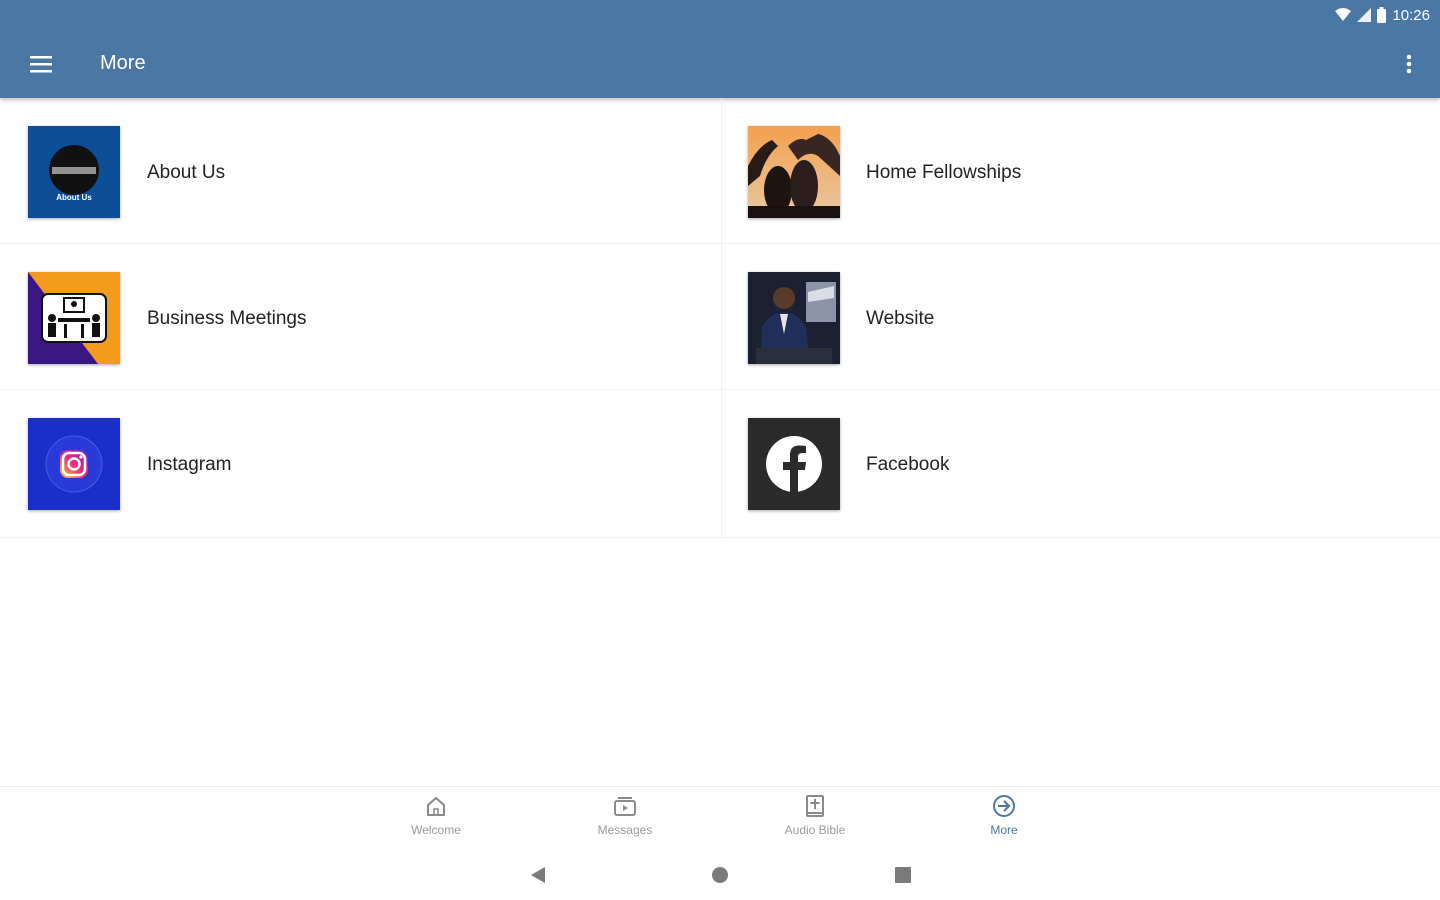 This screenshot has width=1440, height=900. Describe the element at coordinates (1004, 820) in the screenshot. I see `nav-more: More` at that location.